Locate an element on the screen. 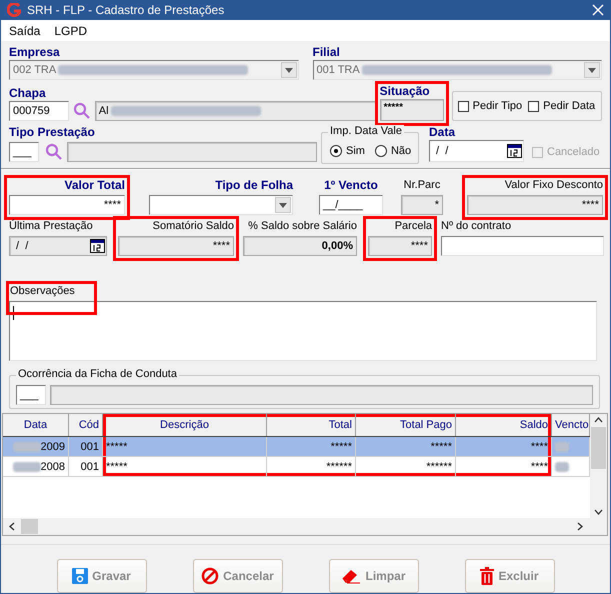 The height and width of the screenshot is (594, 611). field-label: Tipo de Folha is located at coordinates (253, 185).